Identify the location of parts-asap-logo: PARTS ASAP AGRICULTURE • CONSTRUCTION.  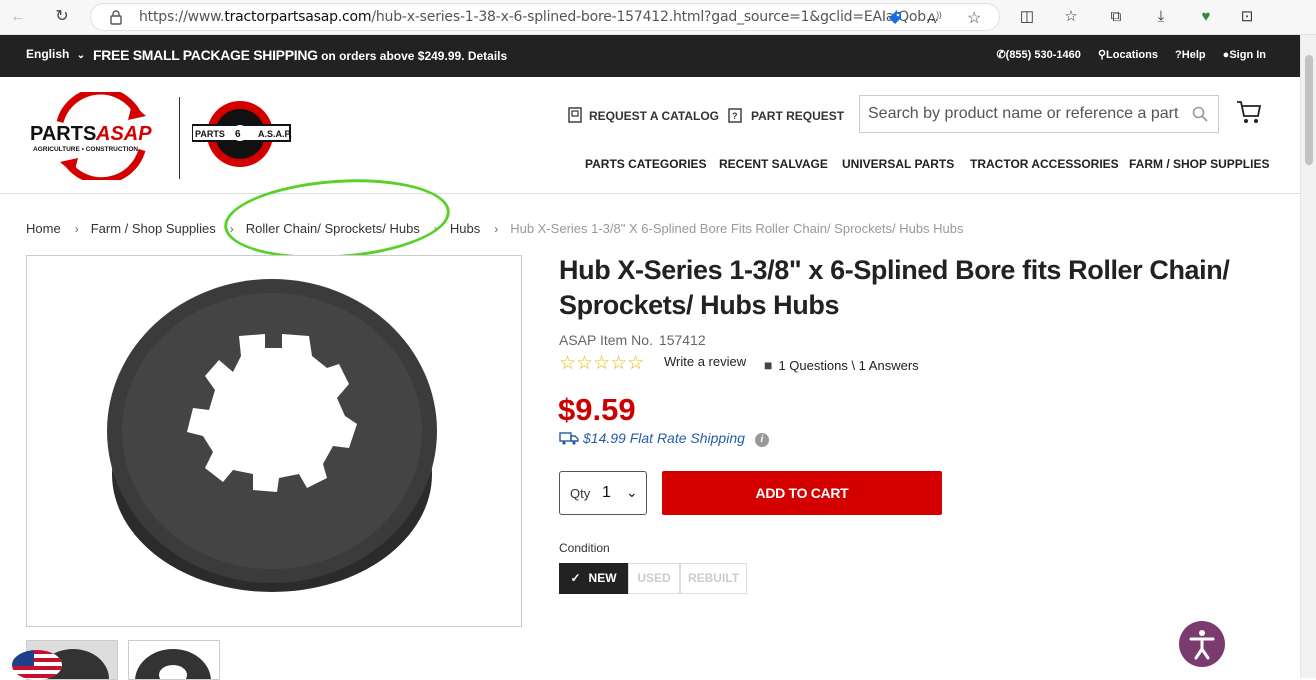
(100, 136).